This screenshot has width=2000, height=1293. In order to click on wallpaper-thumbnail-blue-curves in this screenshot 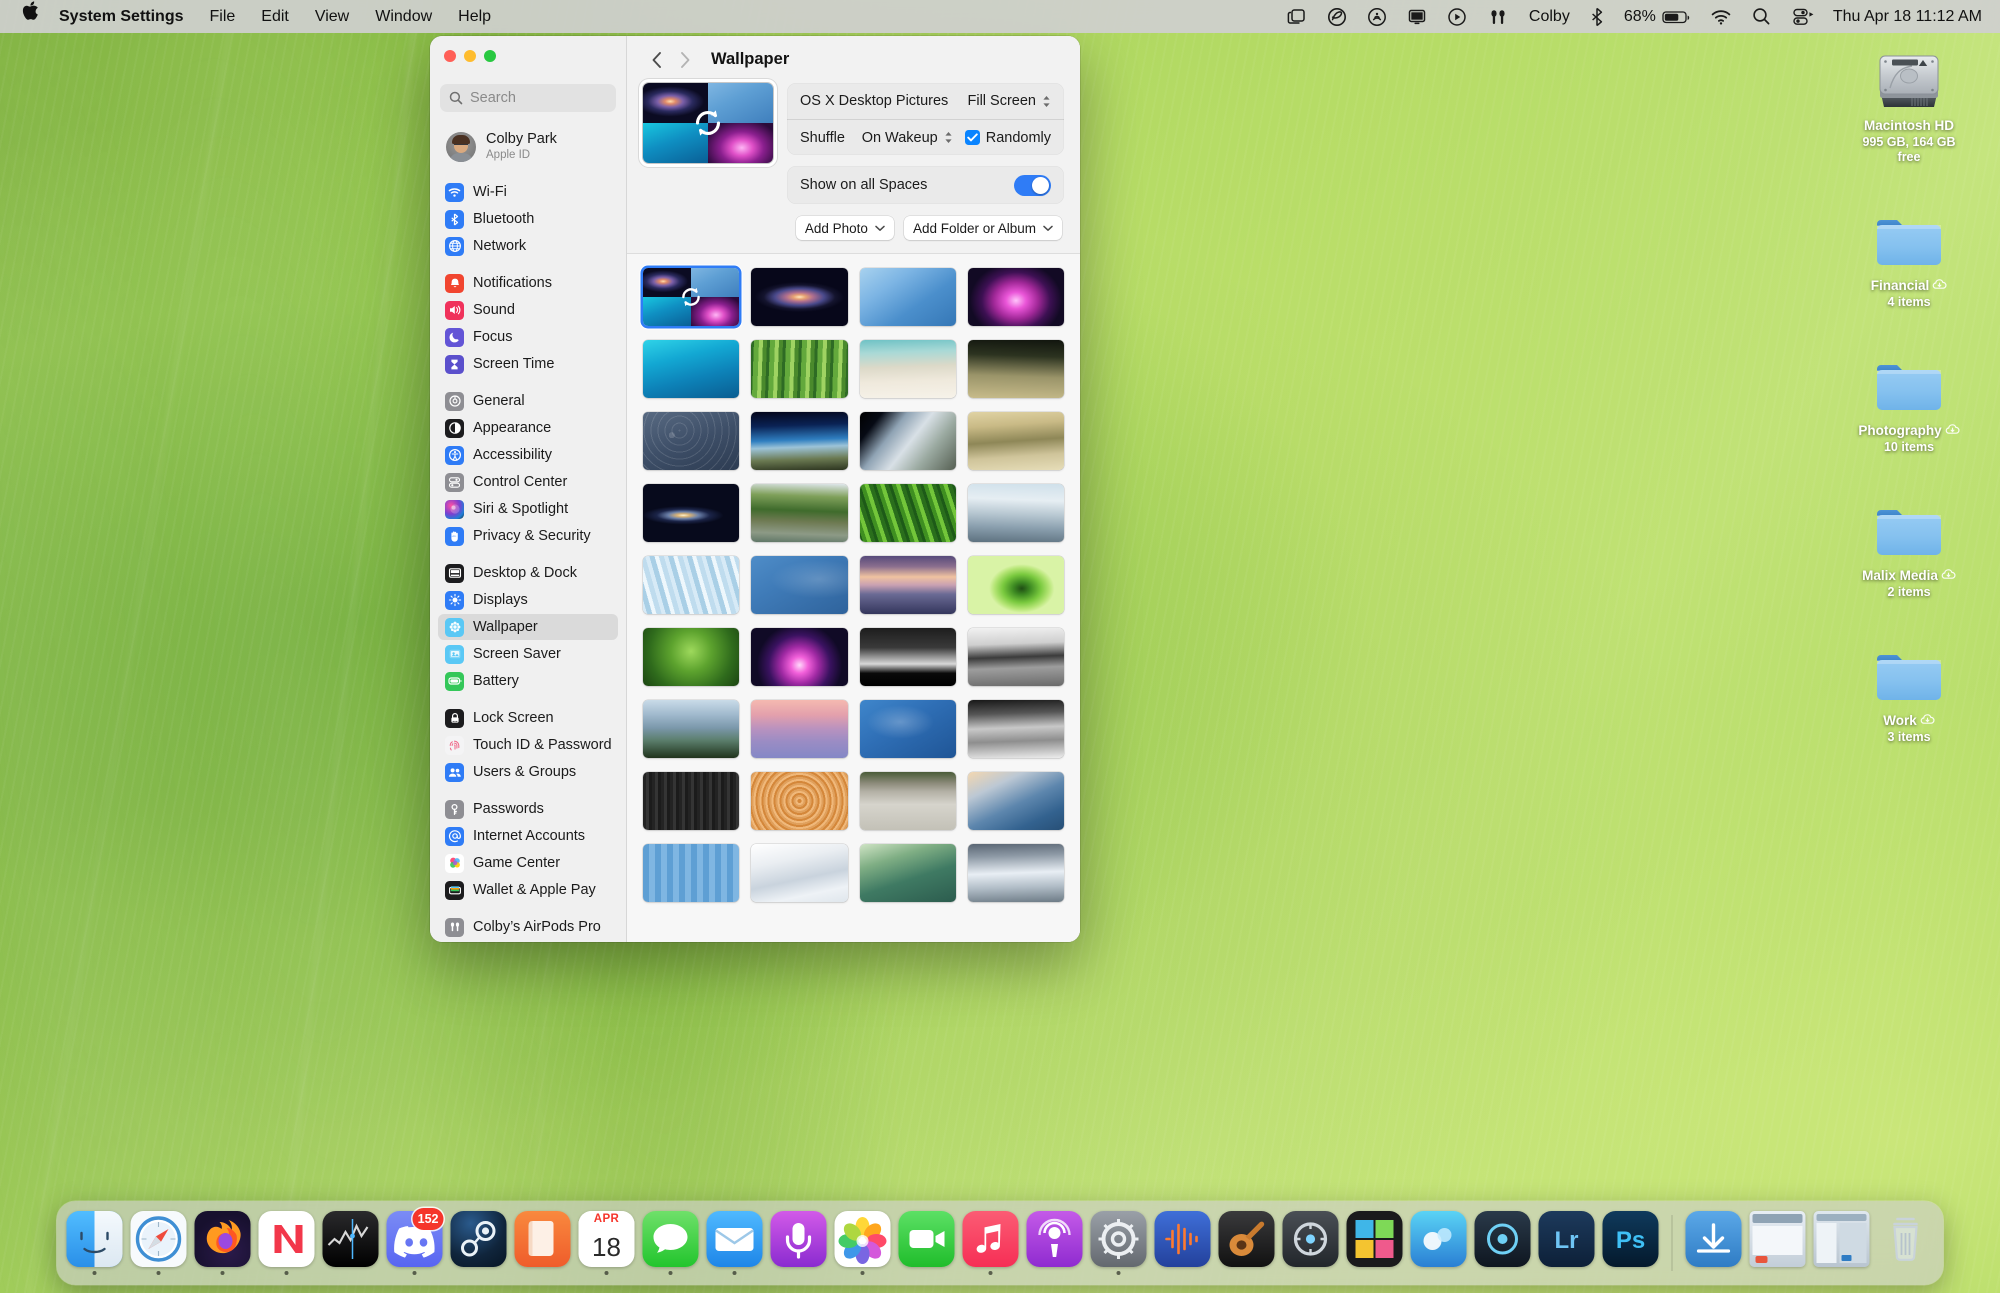, I will do `click(907, 729)`.